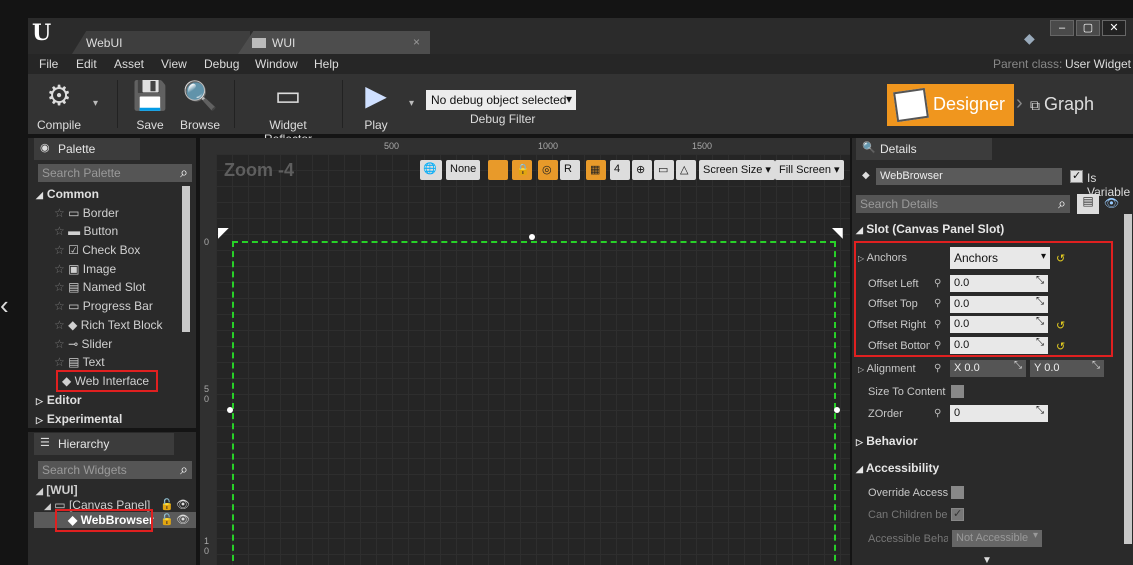  I want to click on preview-icon: ▭, so click(664, 170).